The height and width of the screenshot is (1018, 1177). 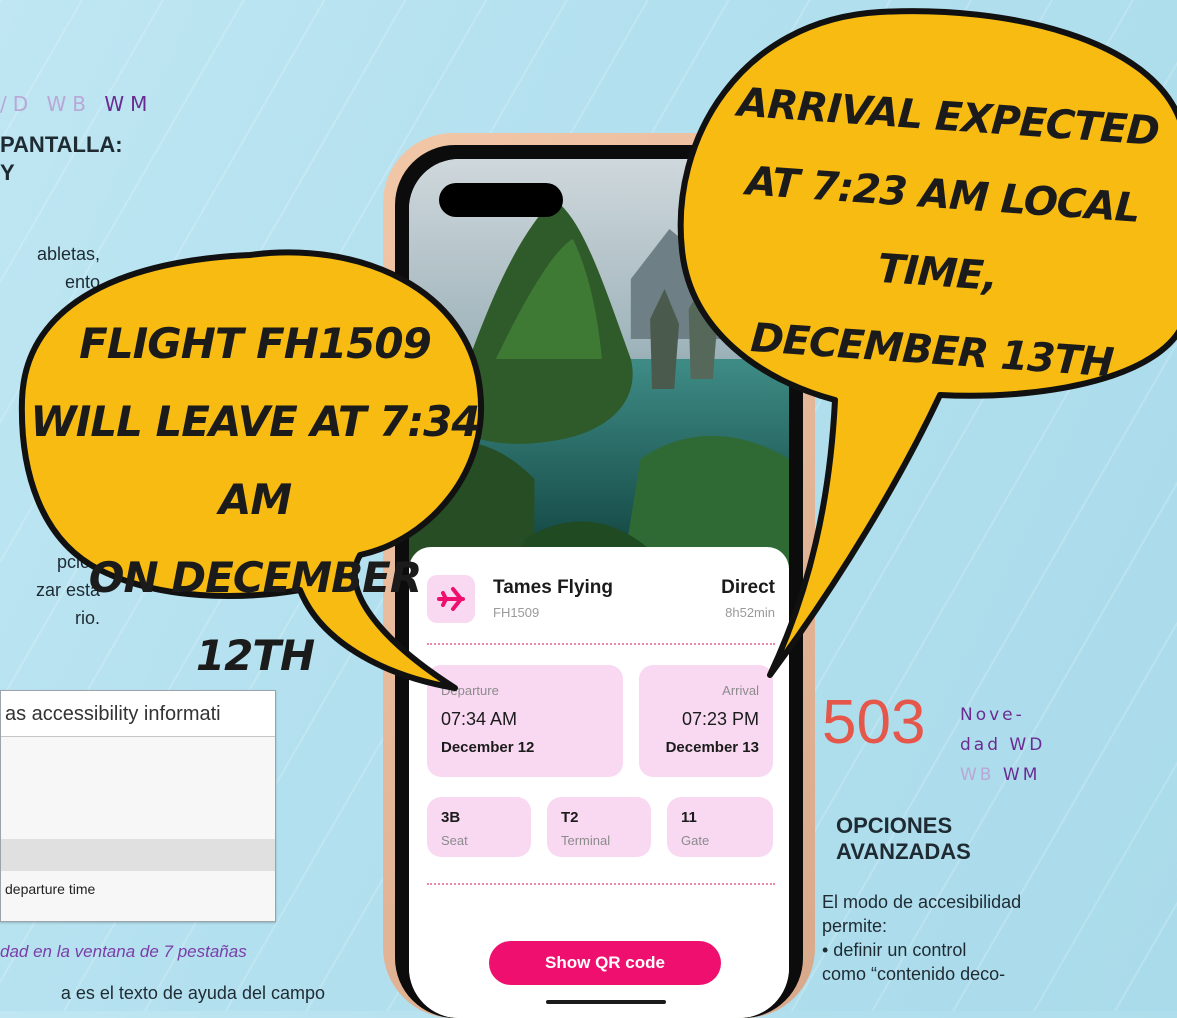 What do you see at coordinates (720, 719) in the screenshot?
I see `arrival-time: 07:23 PM` at bounding box center [720, 719].